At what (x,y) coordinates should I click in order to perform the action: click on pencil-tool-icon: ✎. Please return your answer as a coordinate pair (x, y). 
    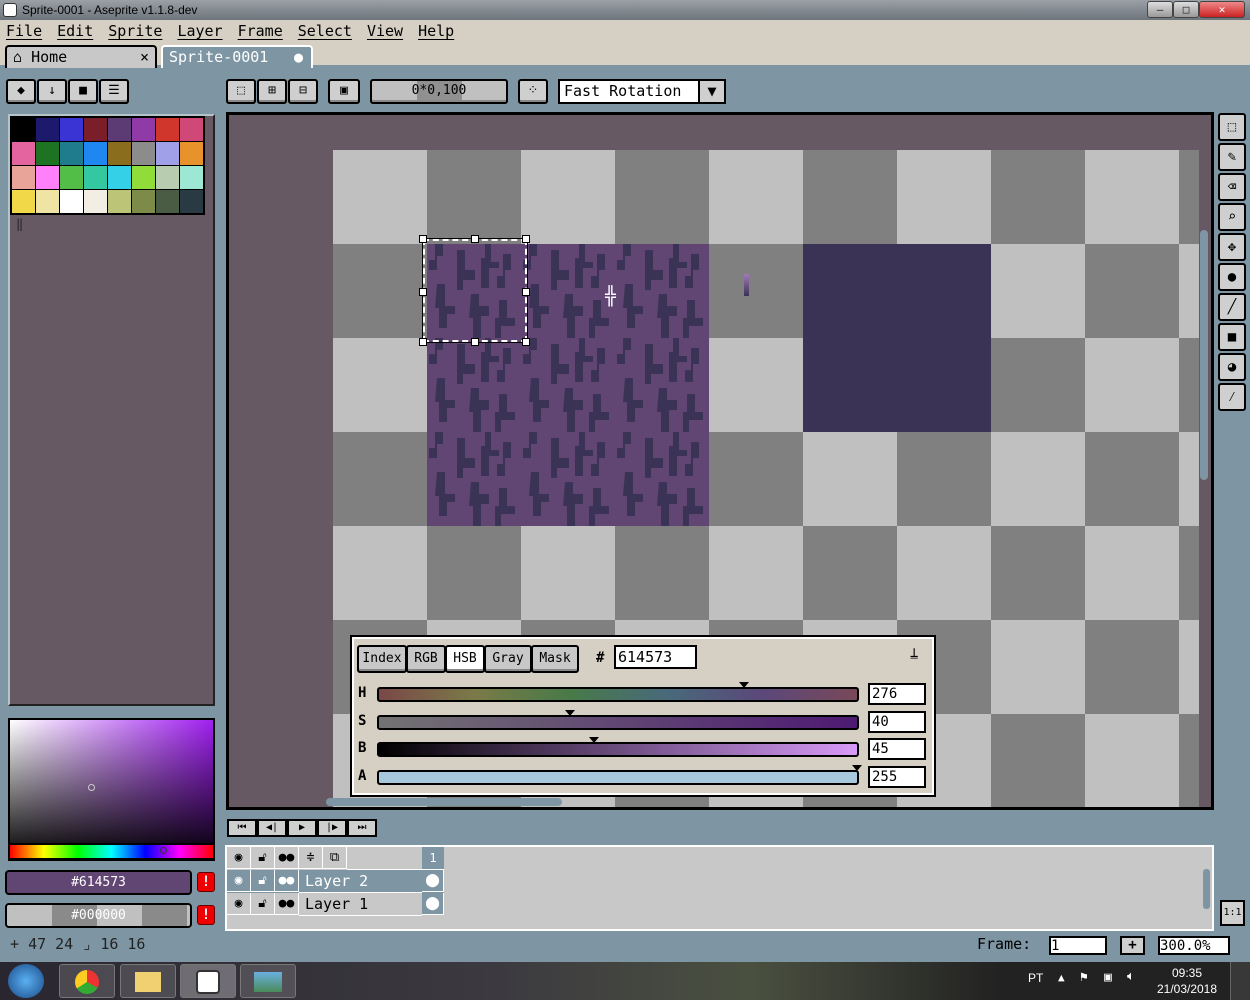
    Looking at the image, I should click on (1232, 157).